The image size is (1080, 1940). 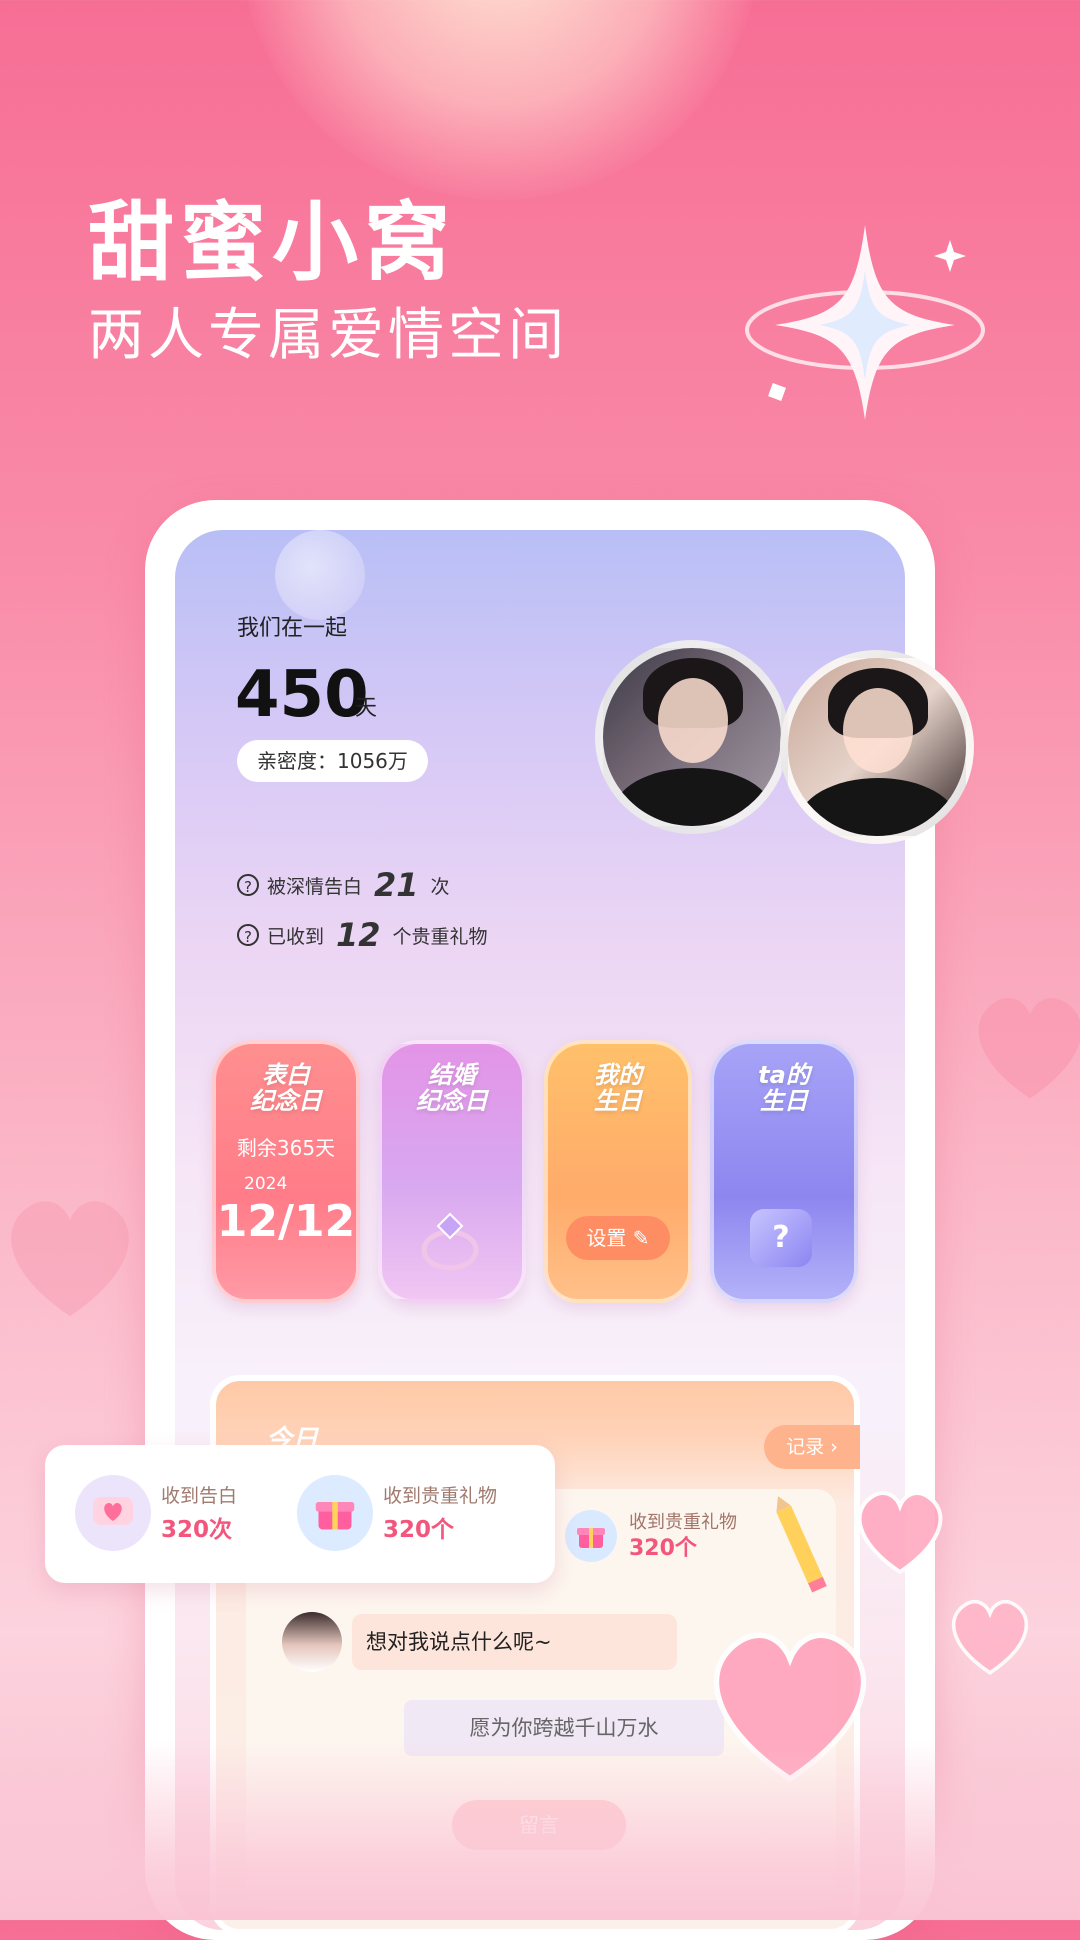 I want to click on user-avatar, so click(x=312, y=1642).